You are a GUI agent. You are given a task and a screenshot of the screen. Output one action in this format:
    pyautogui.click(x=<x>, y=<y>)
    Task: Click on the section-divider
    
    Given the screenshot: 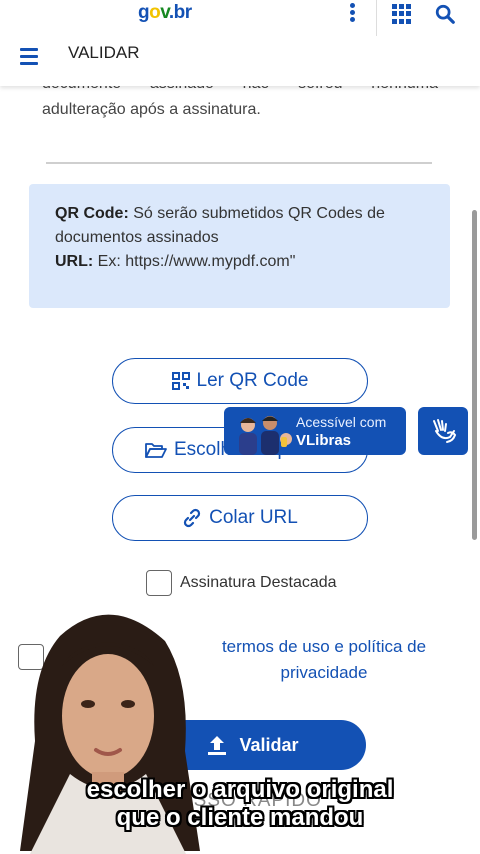 What is the action you would take?
    pyautogui.click(x=239, y=163)
    